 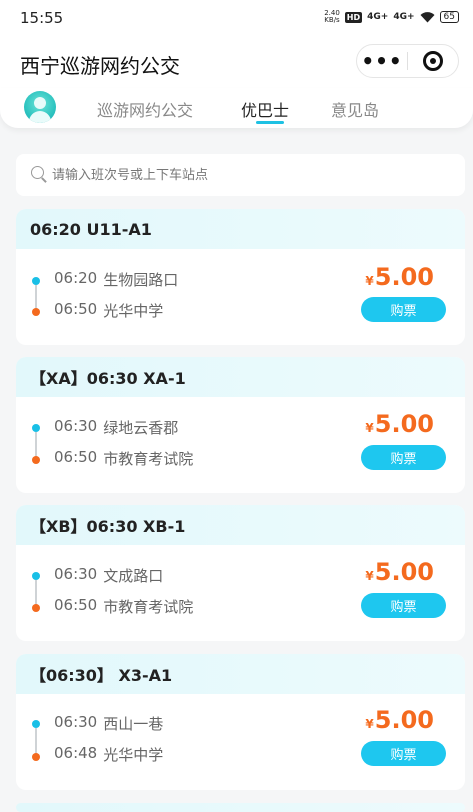 I want to click on tab-feedback: 意见岛, so click(x=355, y=109).